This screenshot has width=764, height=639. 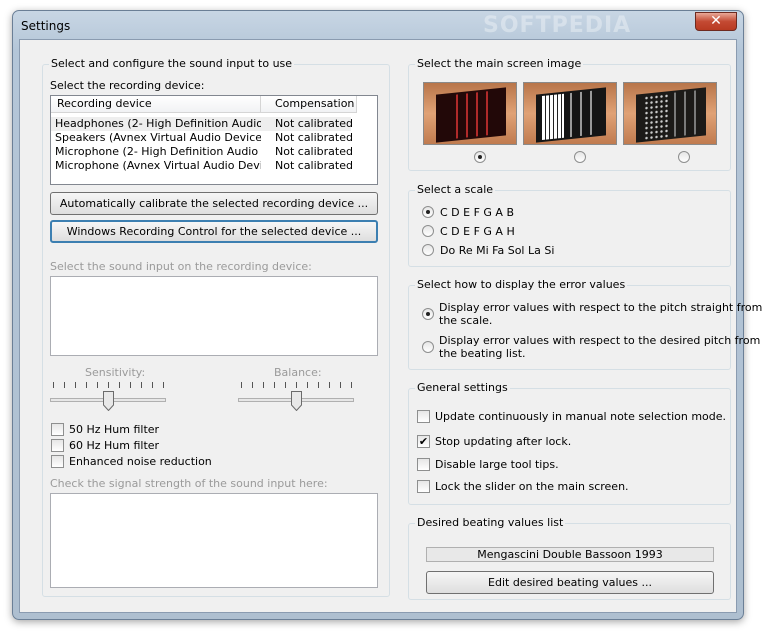 What do you see at coordinates (428, 250) in the screenshot?
I see `scale-radio-solfege` at bounding box center [428, 250].